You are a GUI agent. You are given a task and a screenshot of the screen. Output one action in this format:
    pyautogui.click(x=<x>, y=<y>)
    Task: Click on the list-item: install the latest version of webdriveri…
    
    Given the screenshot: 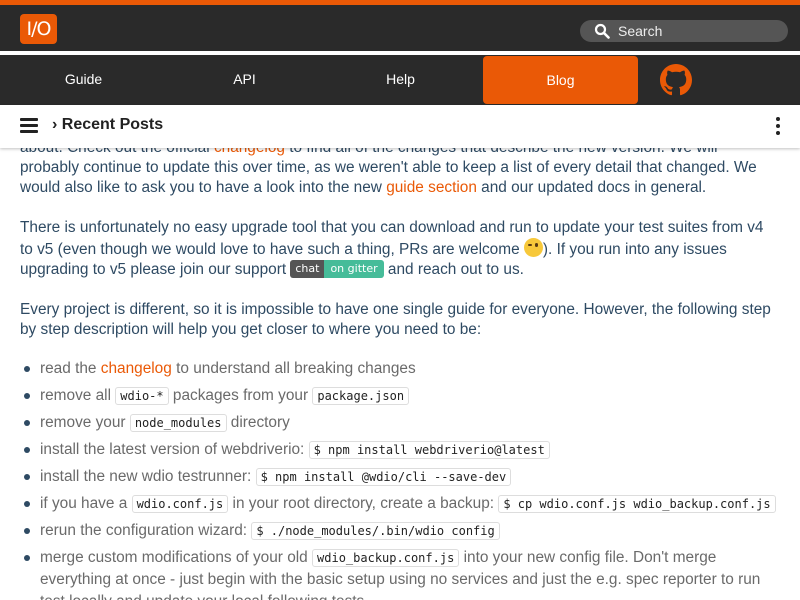 What is the action you would take?
    pyautogui.click(x=400, y=450)
    